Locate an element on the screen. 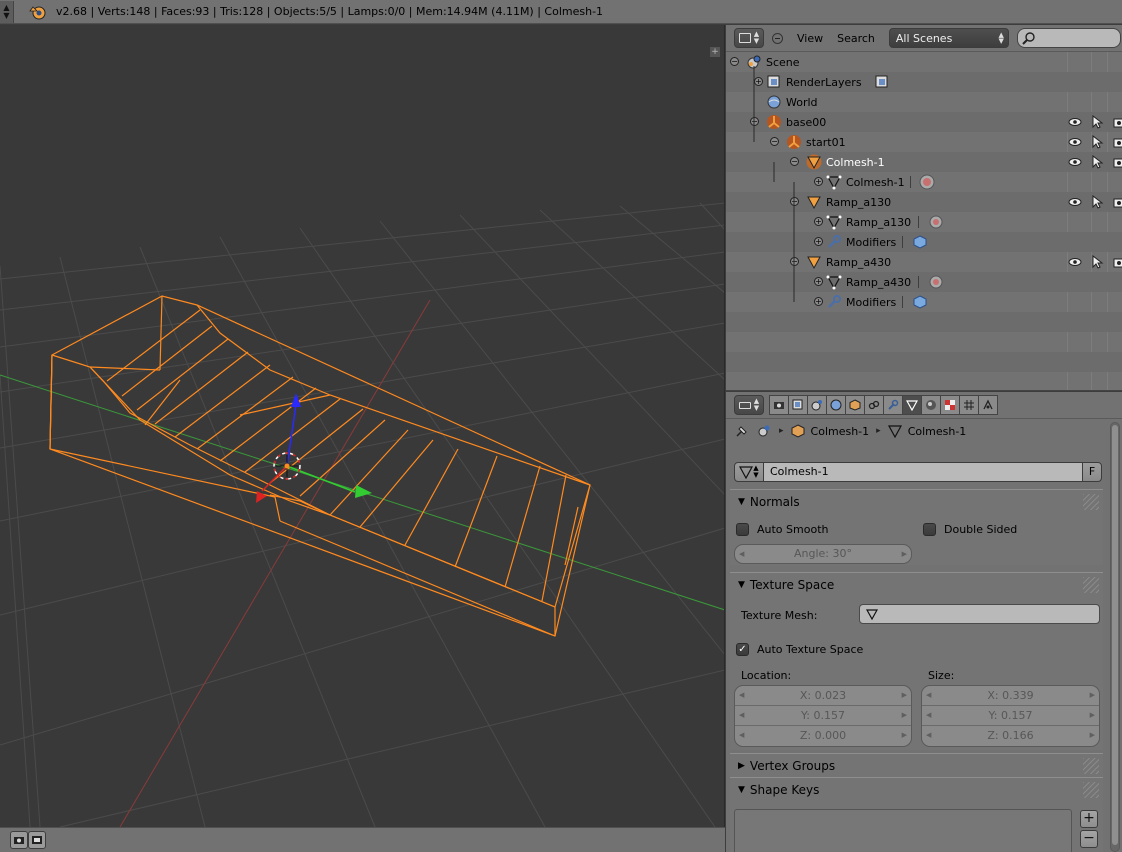 This screenshot has width=1122, height=852. panel-title: Shape Keys is located at coordinates (784, 790).